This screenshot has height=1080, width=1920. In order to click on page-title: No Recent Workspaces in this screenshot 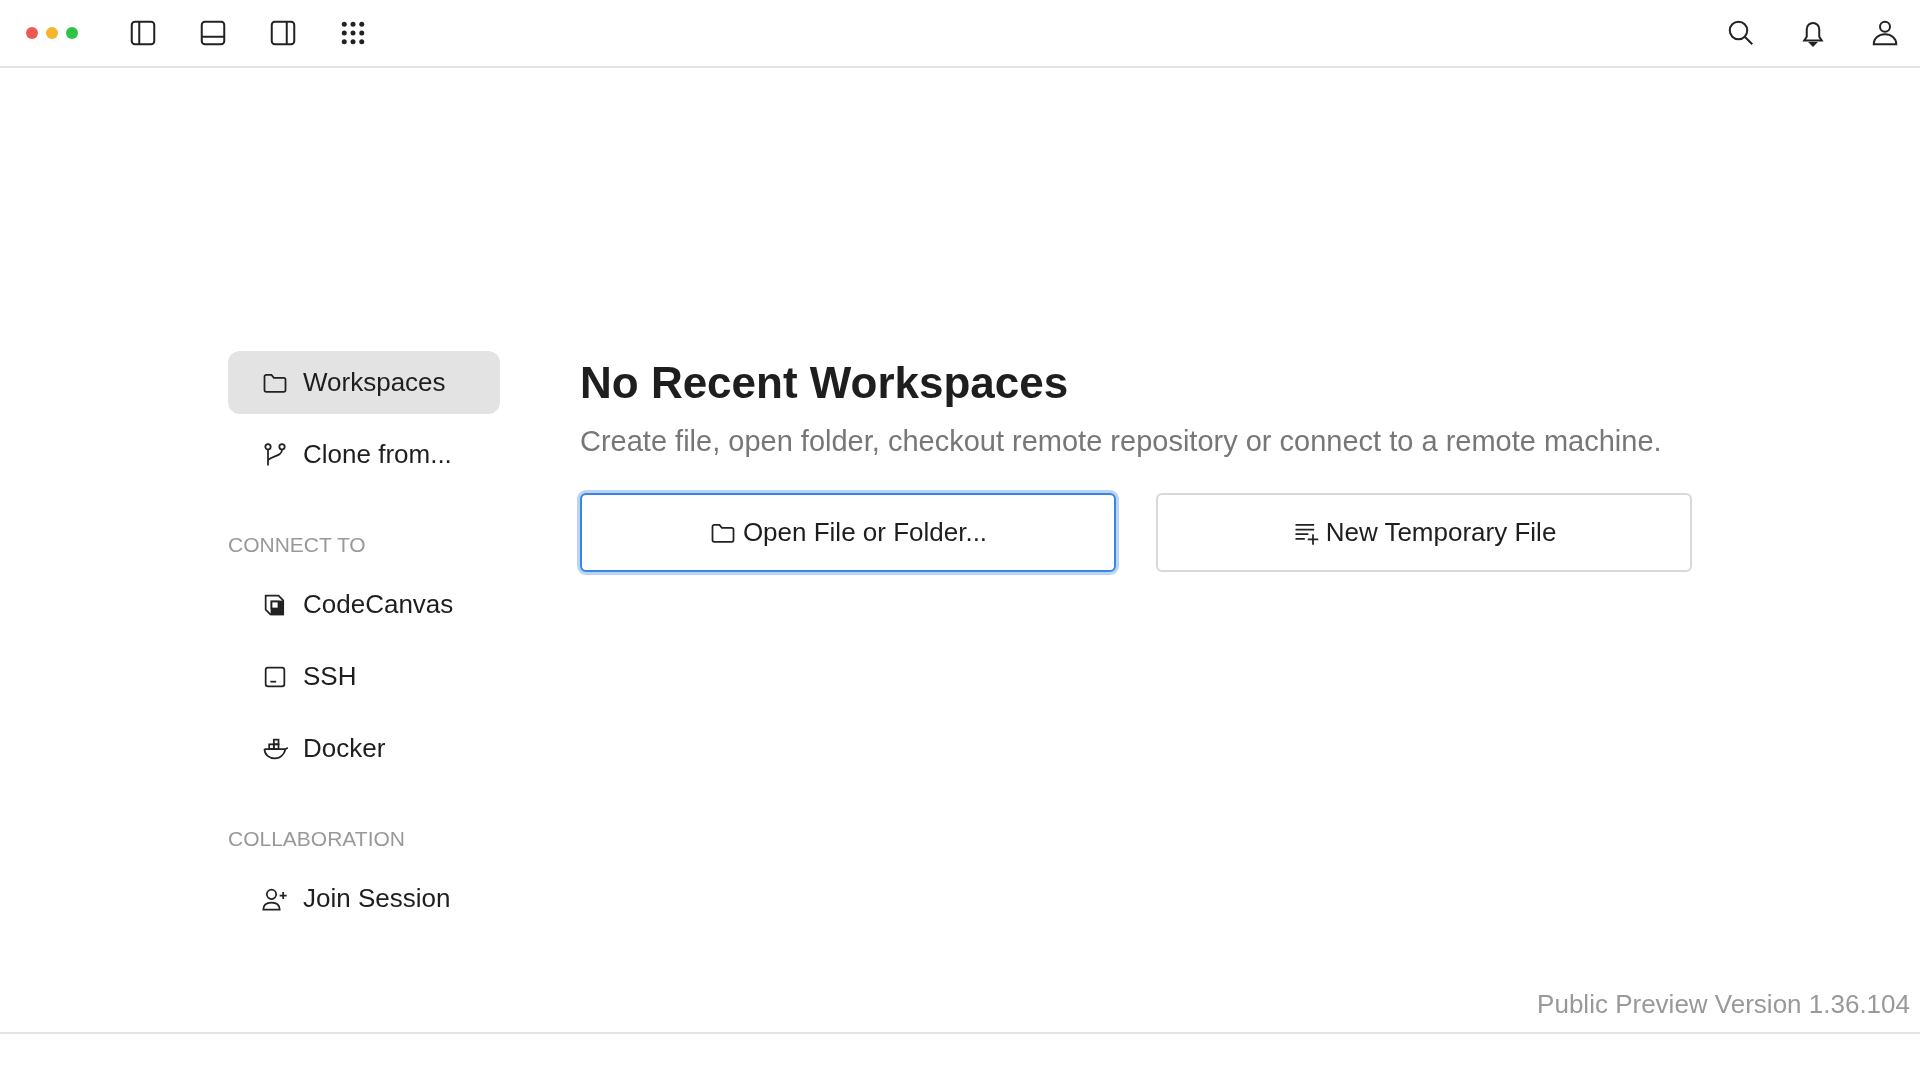, I will do `click(825, 383)`.